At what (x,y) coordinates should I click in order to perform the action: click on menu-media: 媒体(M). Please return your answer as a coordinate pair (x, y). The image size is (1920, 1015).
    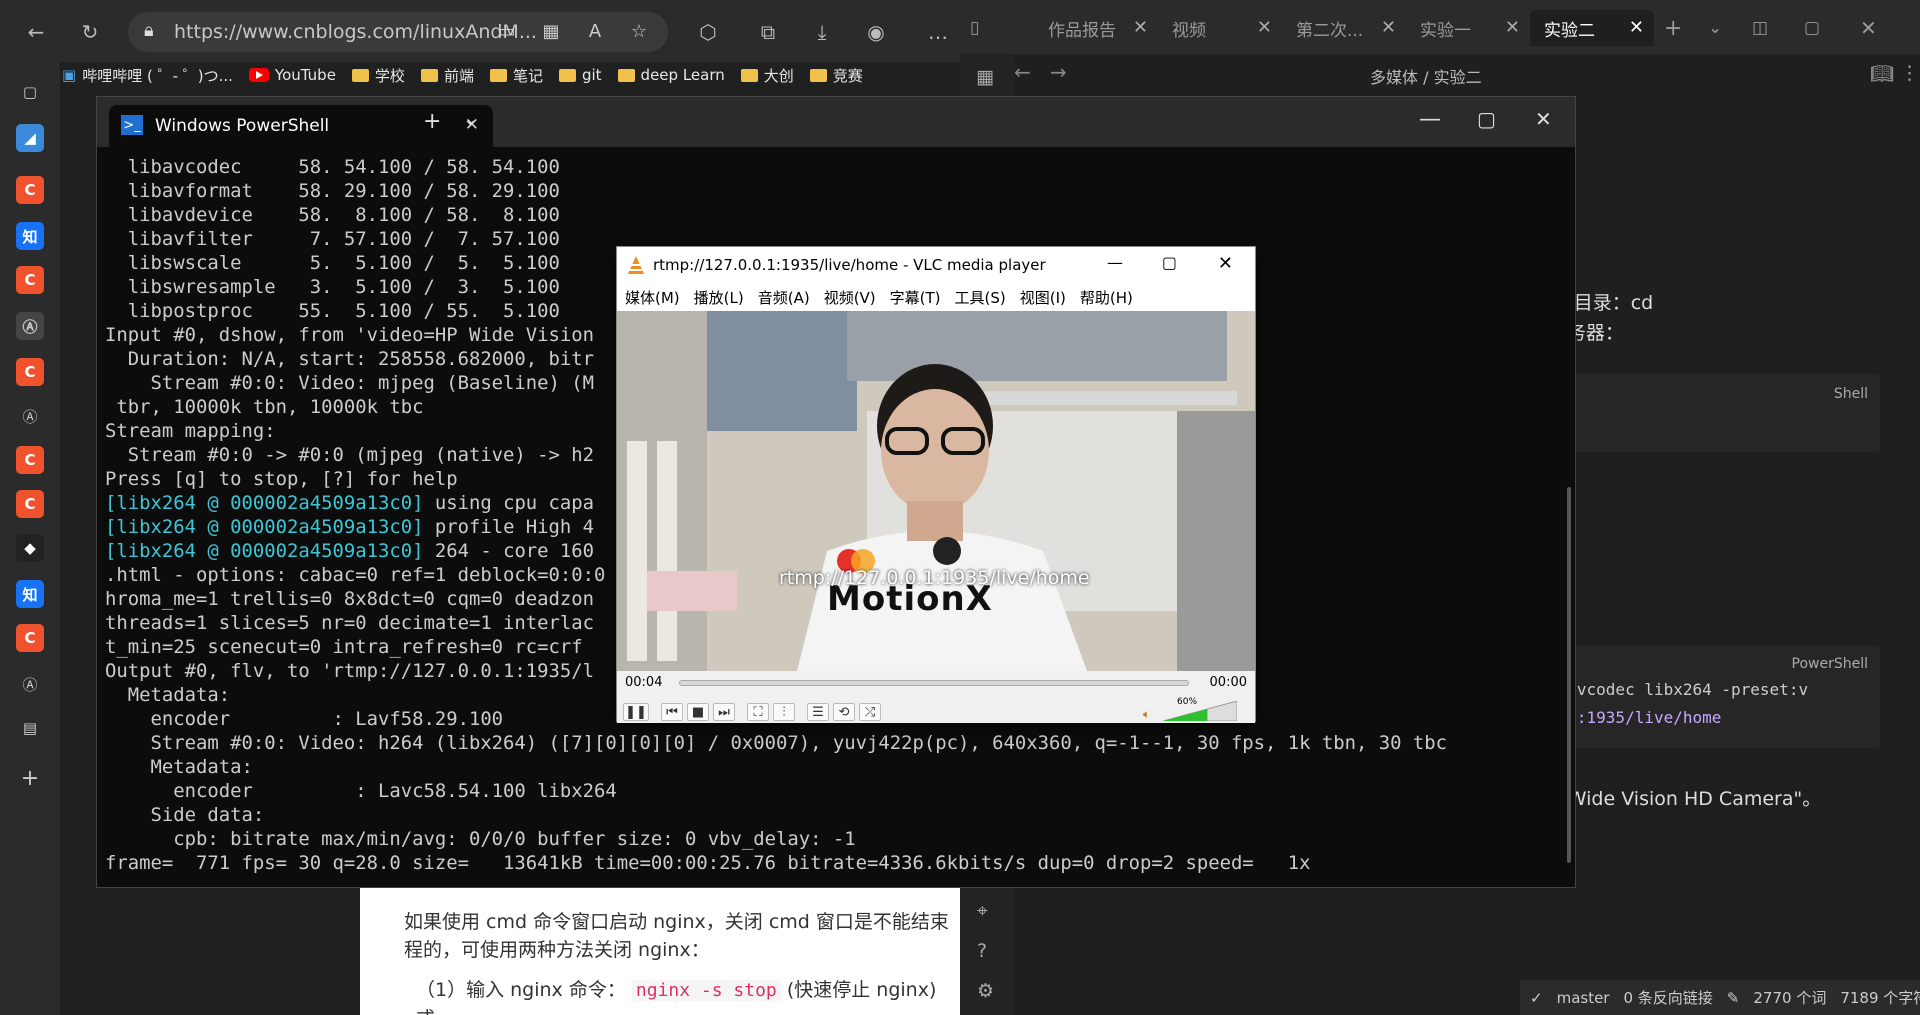
    Looking at the image, I should click on (652, 297).